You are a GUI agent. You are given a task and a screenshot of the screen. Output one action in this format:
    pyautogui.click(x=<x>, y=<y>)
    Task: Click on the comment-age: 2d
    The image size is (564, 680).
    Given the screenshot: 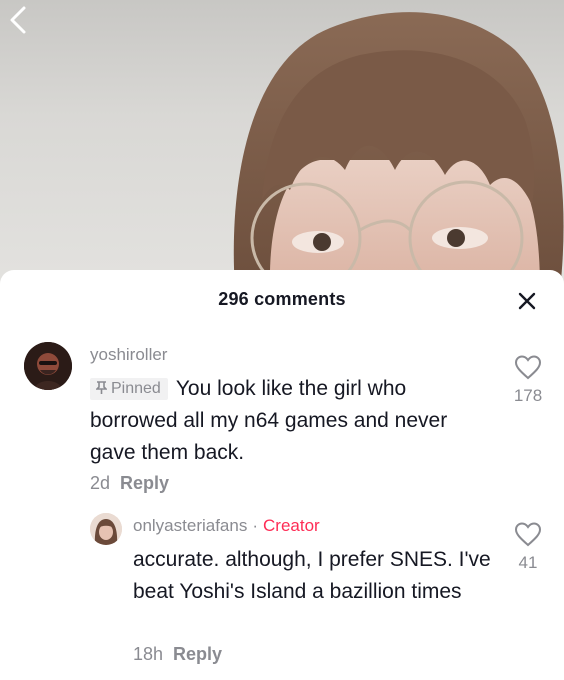 What is the action you would take?
    pyautogui.click(x=100, y=483)
    